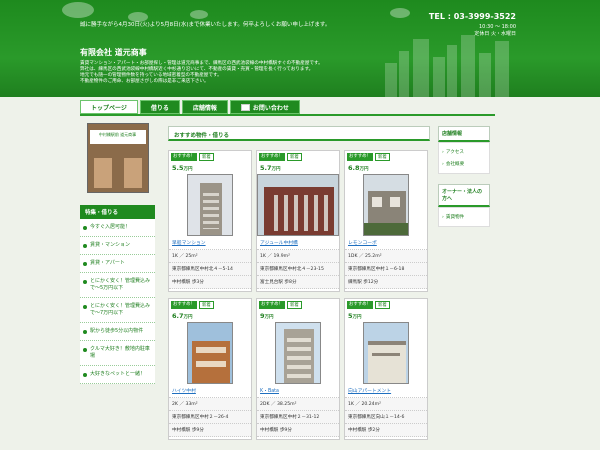  I want to click on property-name-link: ハイツ中村, so click(210, 391).